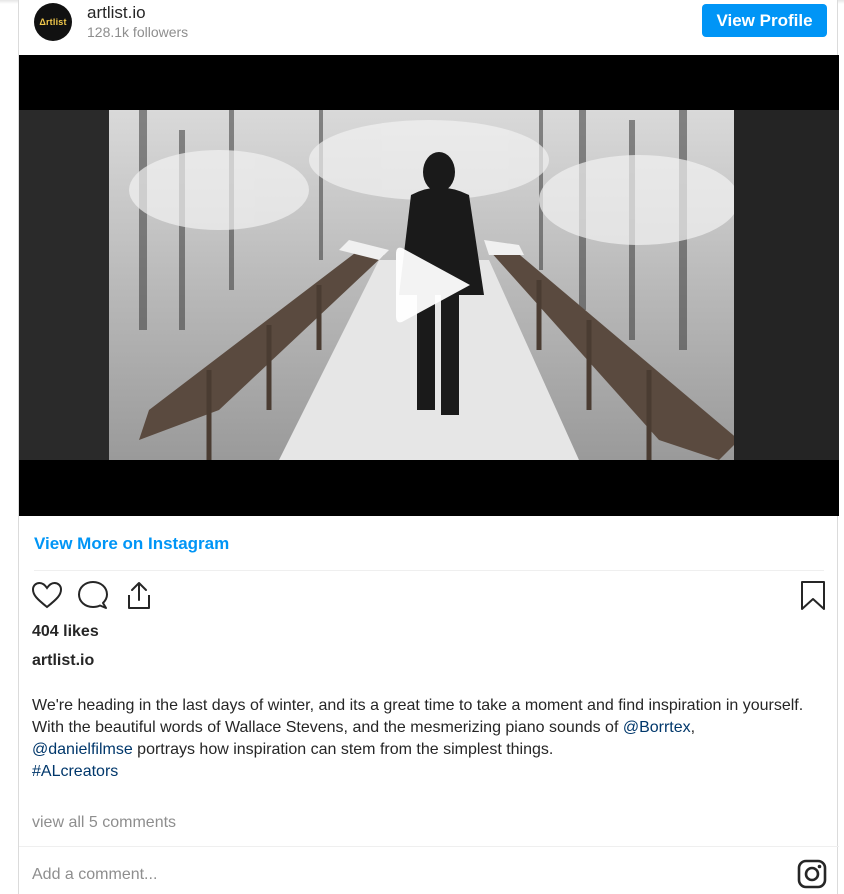  Describe the element at coordinates (104, 823) in the screenshot. I see `view-all-comments-link: view all 5 comments` at that location.